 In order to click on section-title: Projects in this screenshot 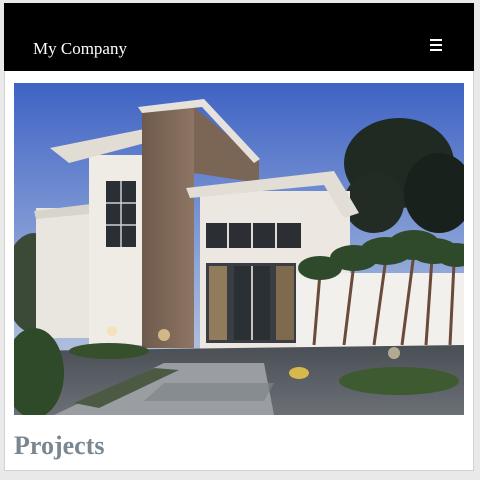, I will do `click(59, 445)`.